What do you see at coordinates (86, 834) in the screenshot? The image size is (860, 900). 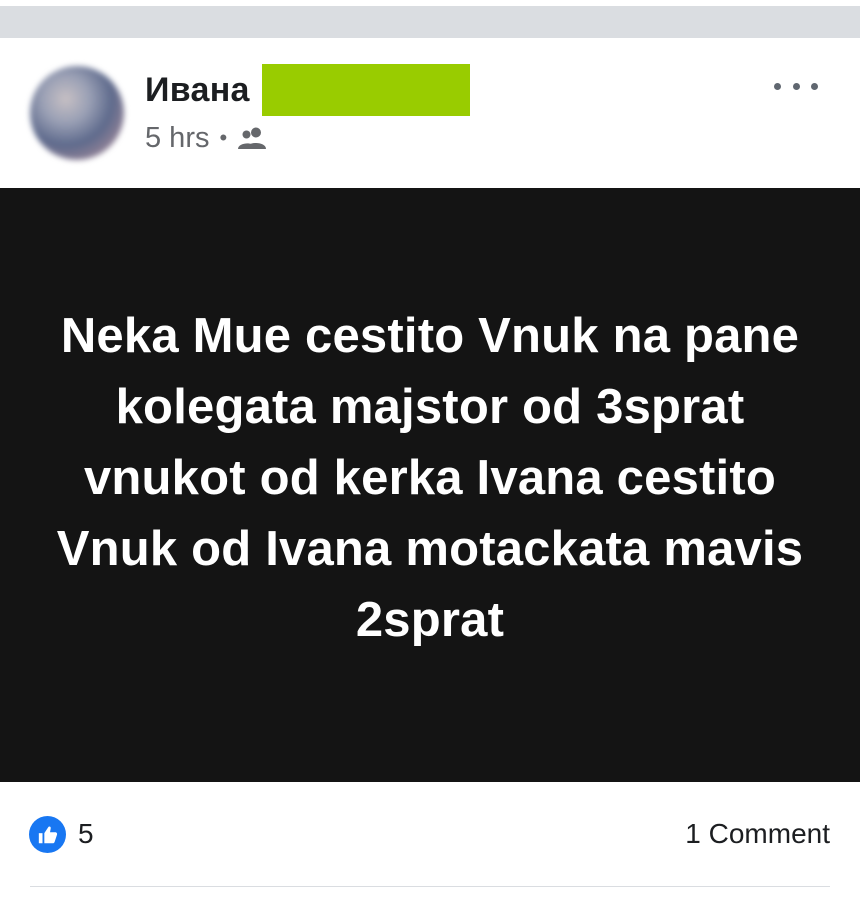 I see `like-count: 5` at bounding box center [86, 834].